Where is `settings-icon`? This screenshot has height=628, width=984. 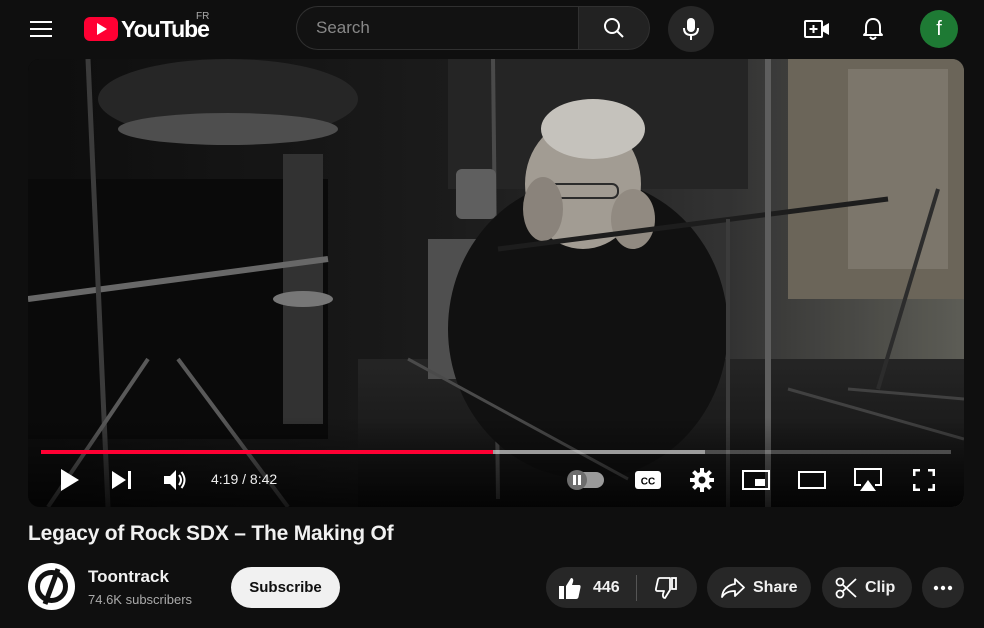 settings-icon is located at coordinates (702, 480).